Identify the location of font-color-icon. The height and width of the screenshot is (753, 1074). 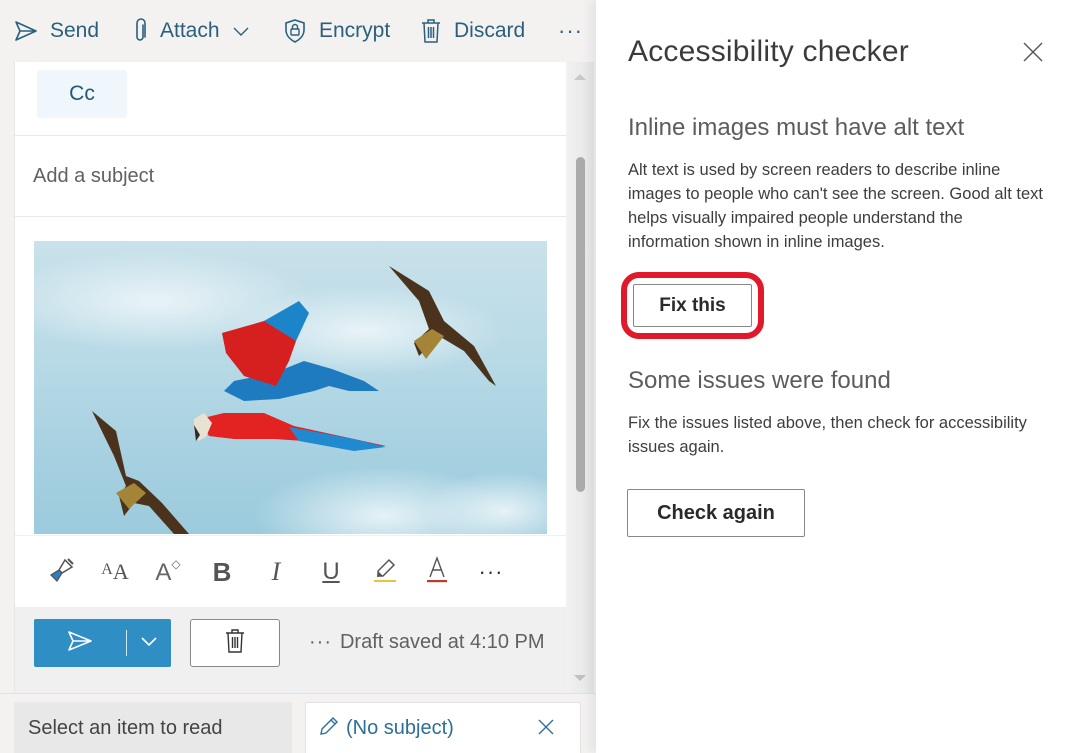
(437, 572).